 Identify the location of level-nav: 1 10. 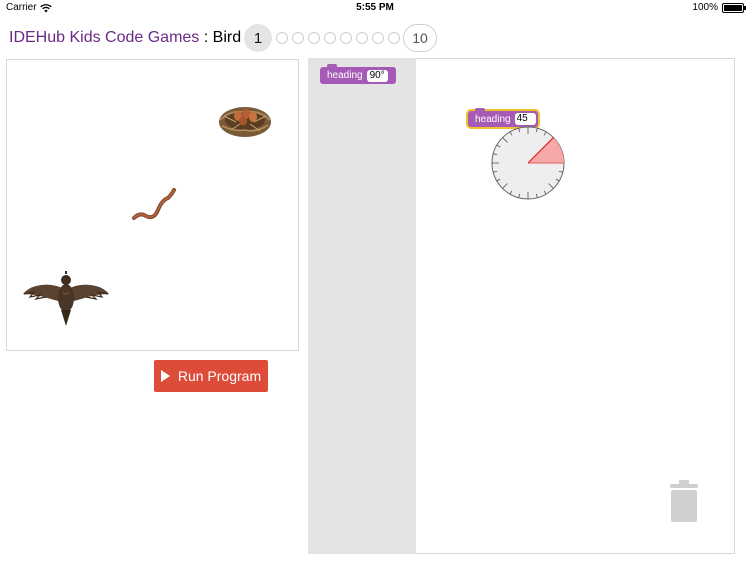
(340, 38).